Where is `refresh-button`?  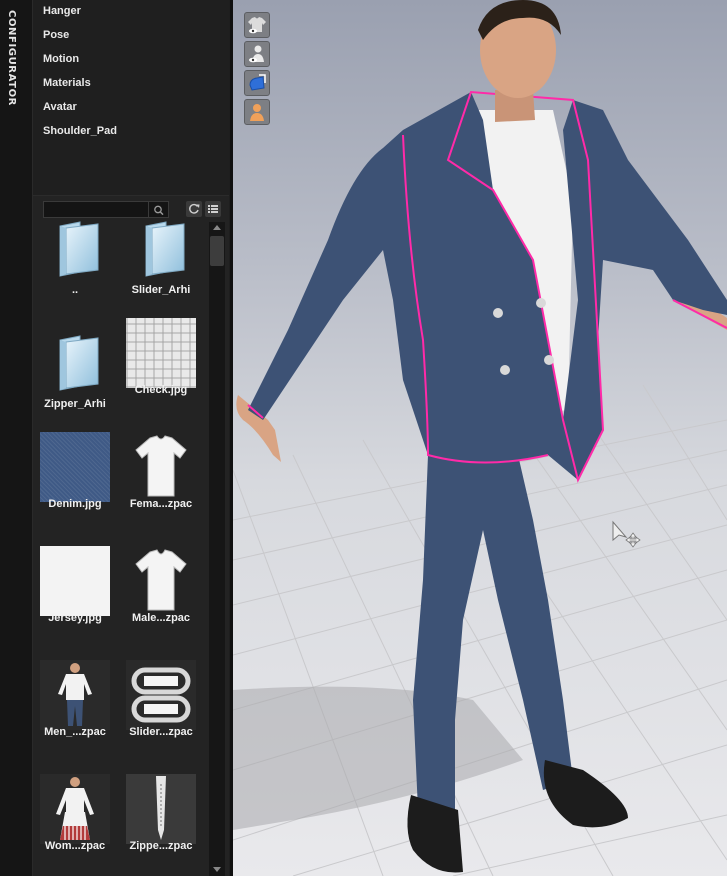 refresh-button is located at coordinates (194, 209).